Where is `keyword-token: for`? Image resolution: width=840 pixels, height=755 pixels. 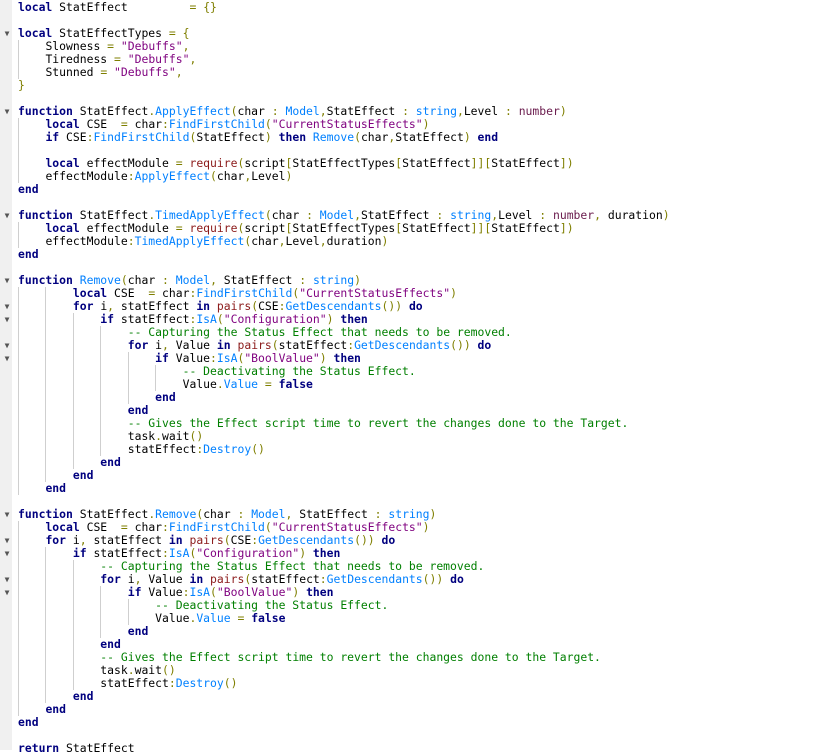 keyword-token: for is located at coordinates (138, 345).